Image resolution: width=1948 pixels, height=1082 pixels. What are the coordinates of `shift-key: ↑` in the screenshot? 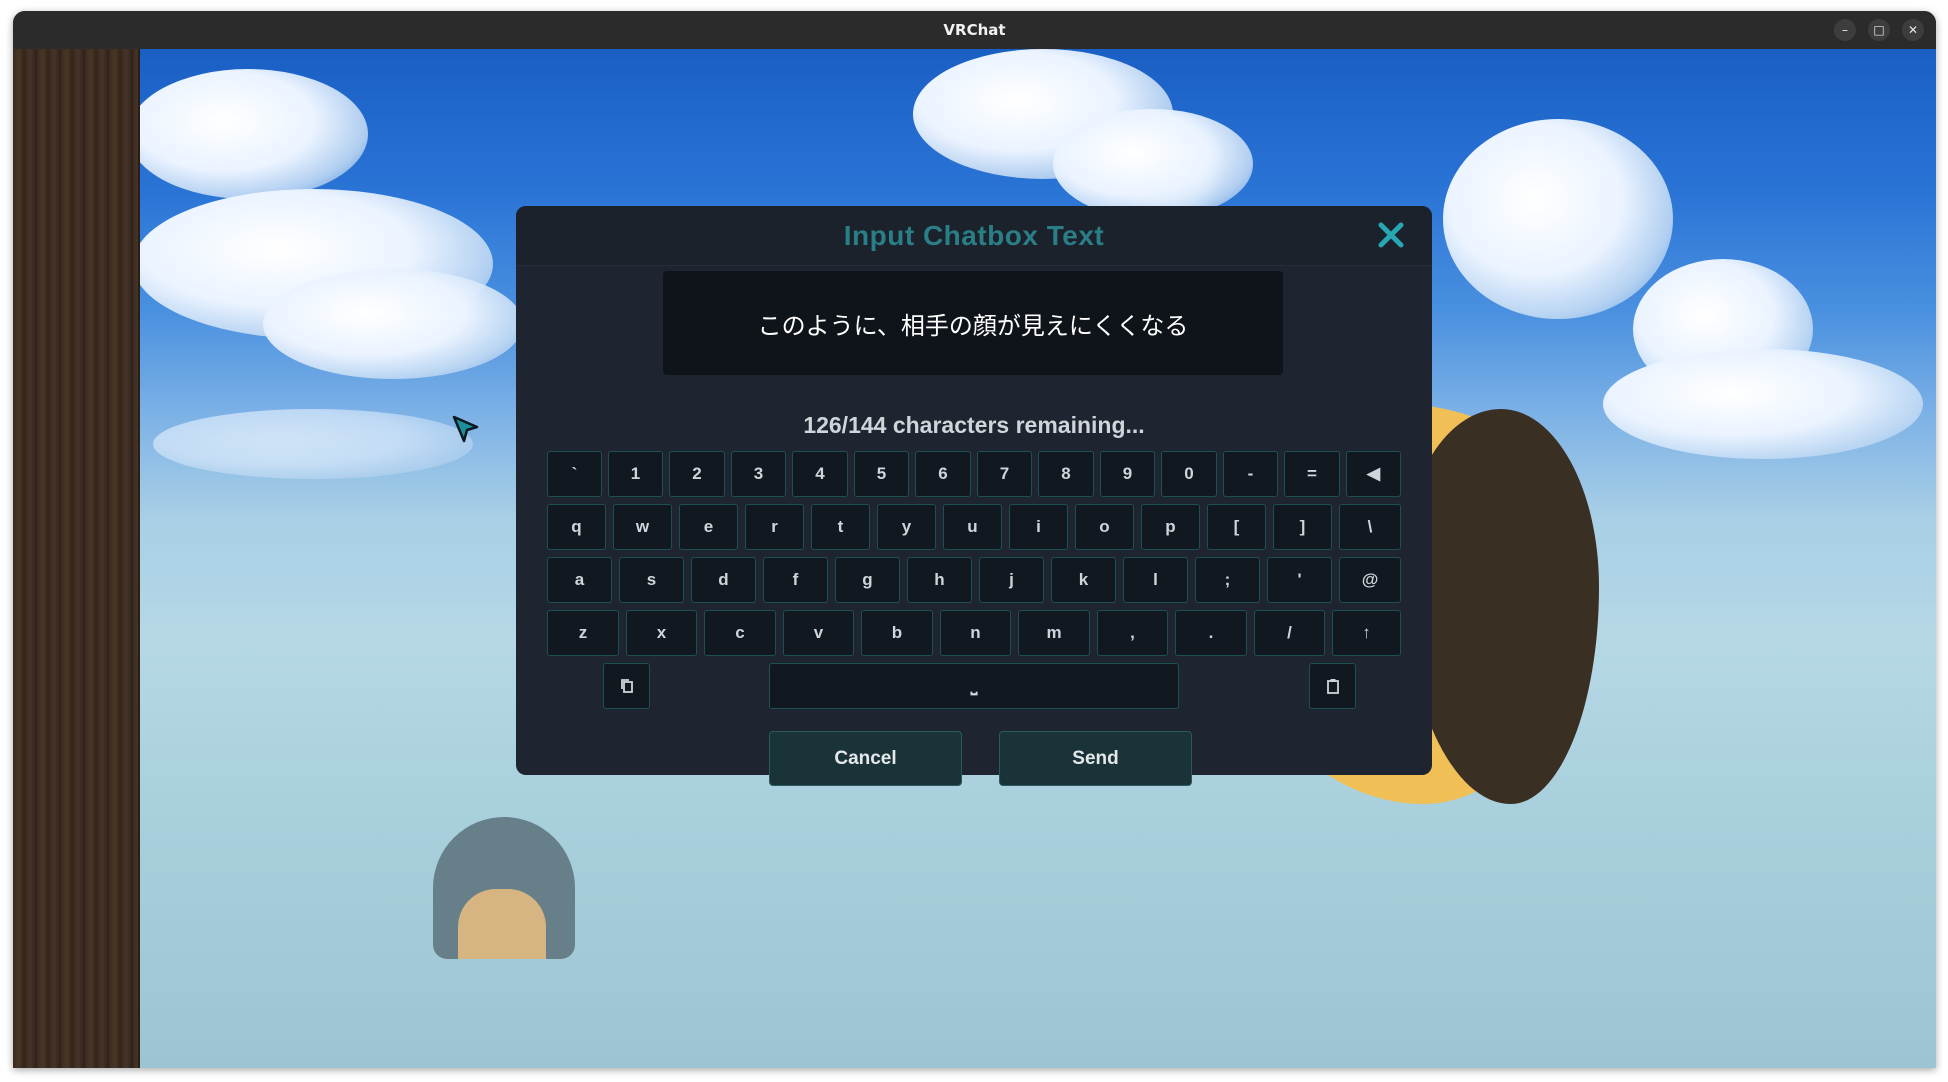 It's located at (1366, 633).